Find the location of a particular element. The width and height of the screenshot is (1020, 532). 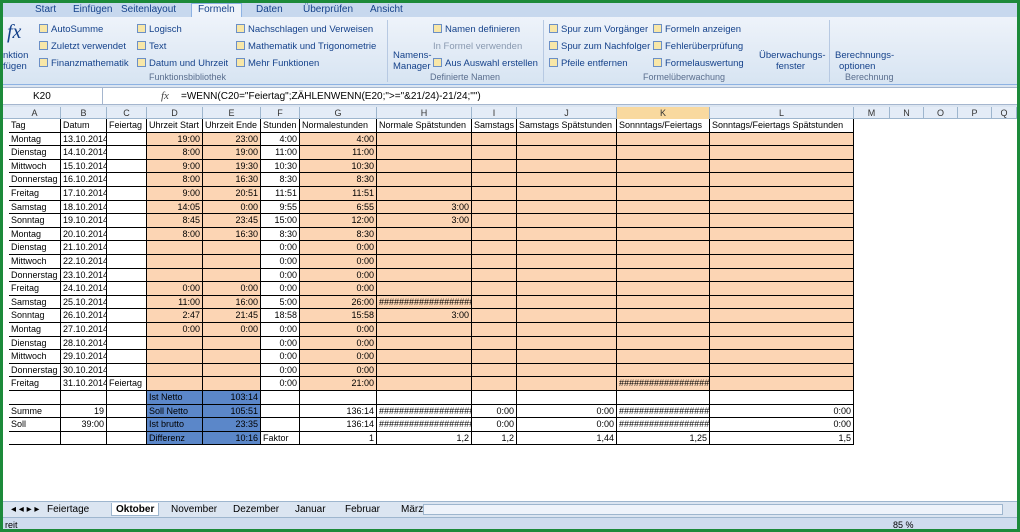

show-formulas-button: Formeln anzeigen is located at coordinates (697, 29).